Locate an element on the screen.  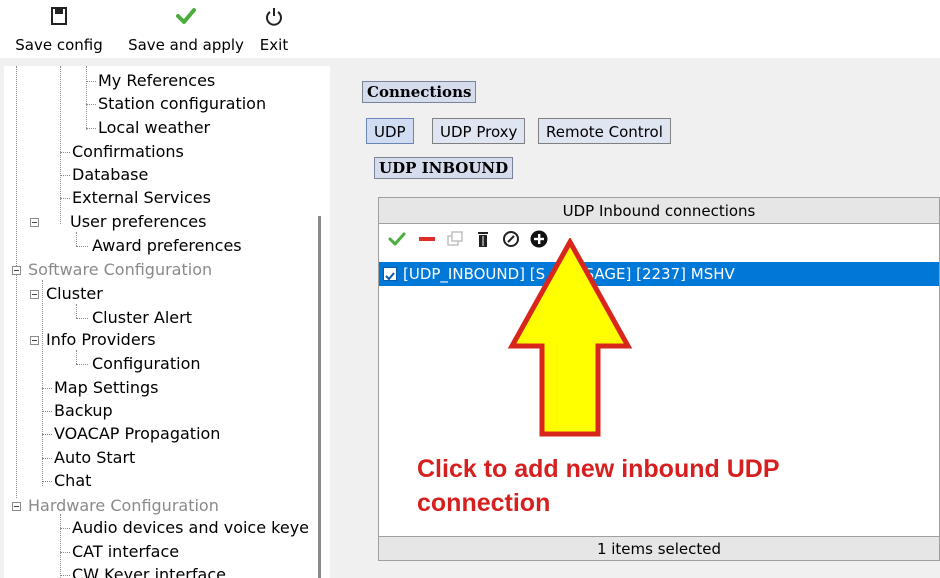
tree-item-info-providers: Info Providers is located at coordinates (101, 340).